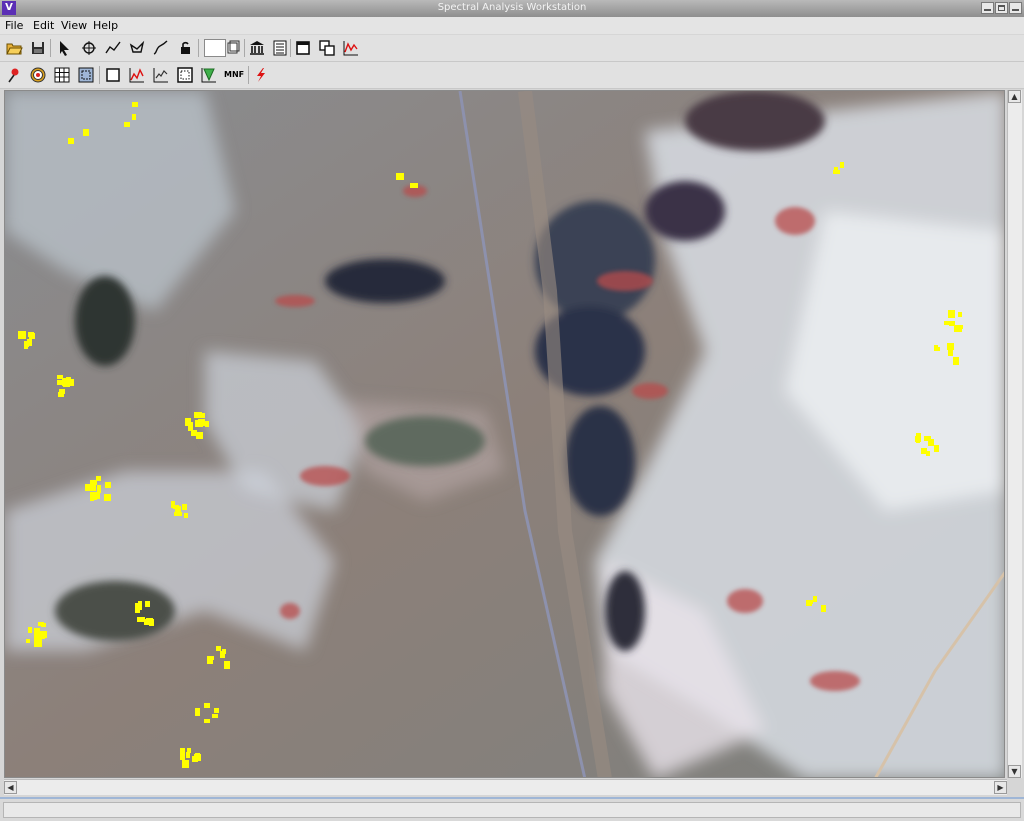 Image resolution: width=1024 pixels, height=821 pixels. Describe the element at coordinates (261, 75) in the screenshot. I see `red-lightning-icon` at that location.